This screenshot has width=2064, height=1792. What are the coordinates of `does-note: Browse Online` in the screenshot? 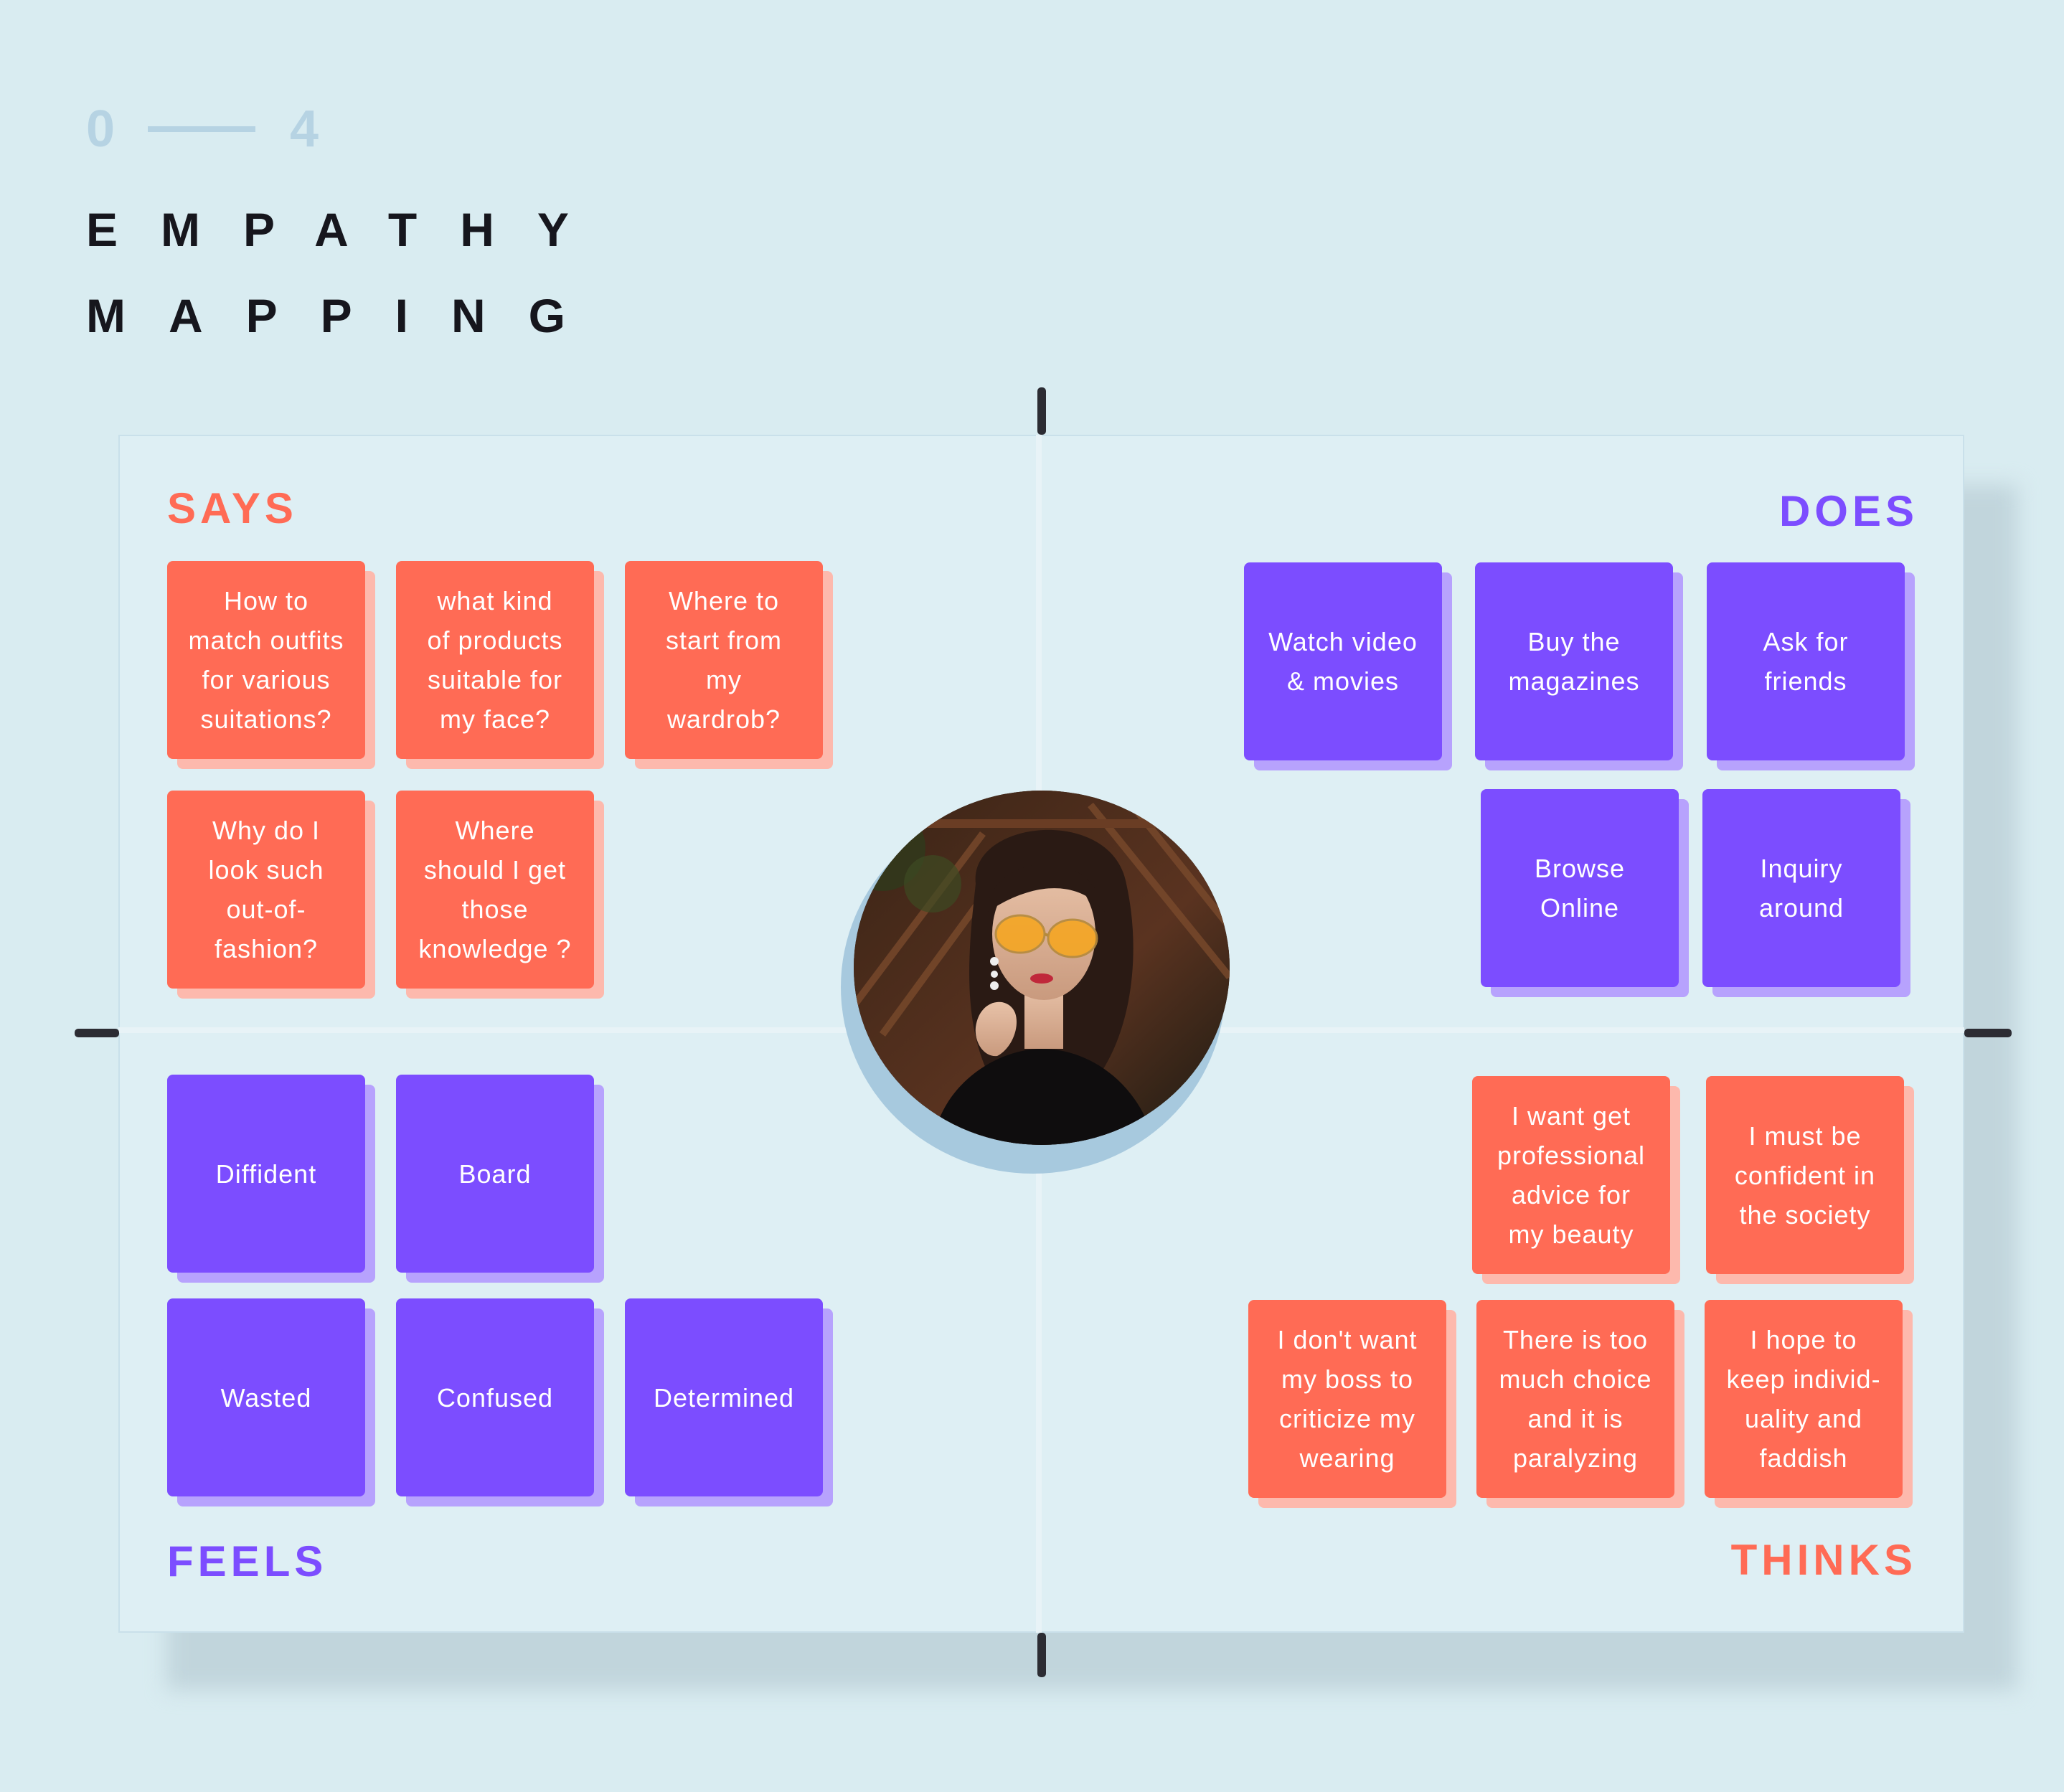 It's located at (1580, 888).